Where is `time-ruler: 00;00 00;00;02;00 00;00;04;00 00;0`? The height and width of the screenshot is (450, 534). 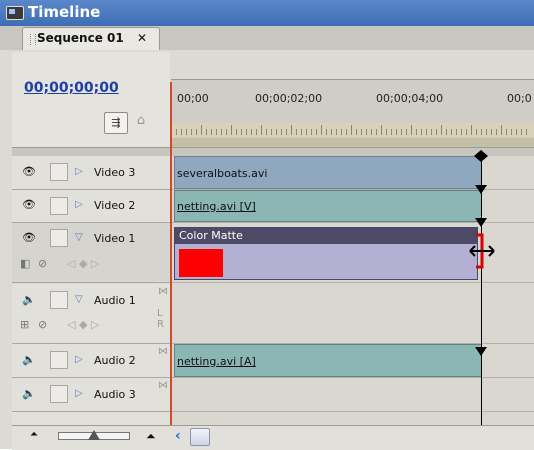
time-ruler: 00;00 00;00;02;00 00;00;04;00 00;0 is located at coordinates (352, 109).